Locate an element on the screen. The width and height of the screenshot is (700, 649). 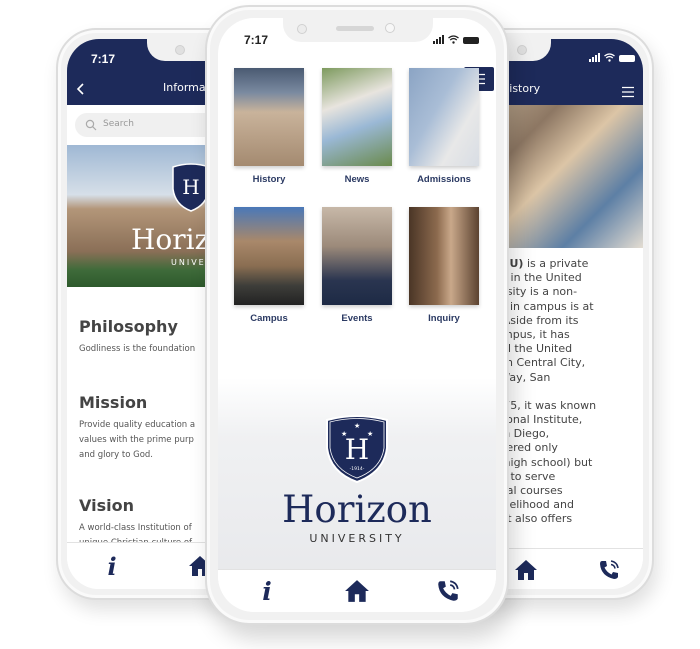
tile-label: News is located at coordinates (357, 179).